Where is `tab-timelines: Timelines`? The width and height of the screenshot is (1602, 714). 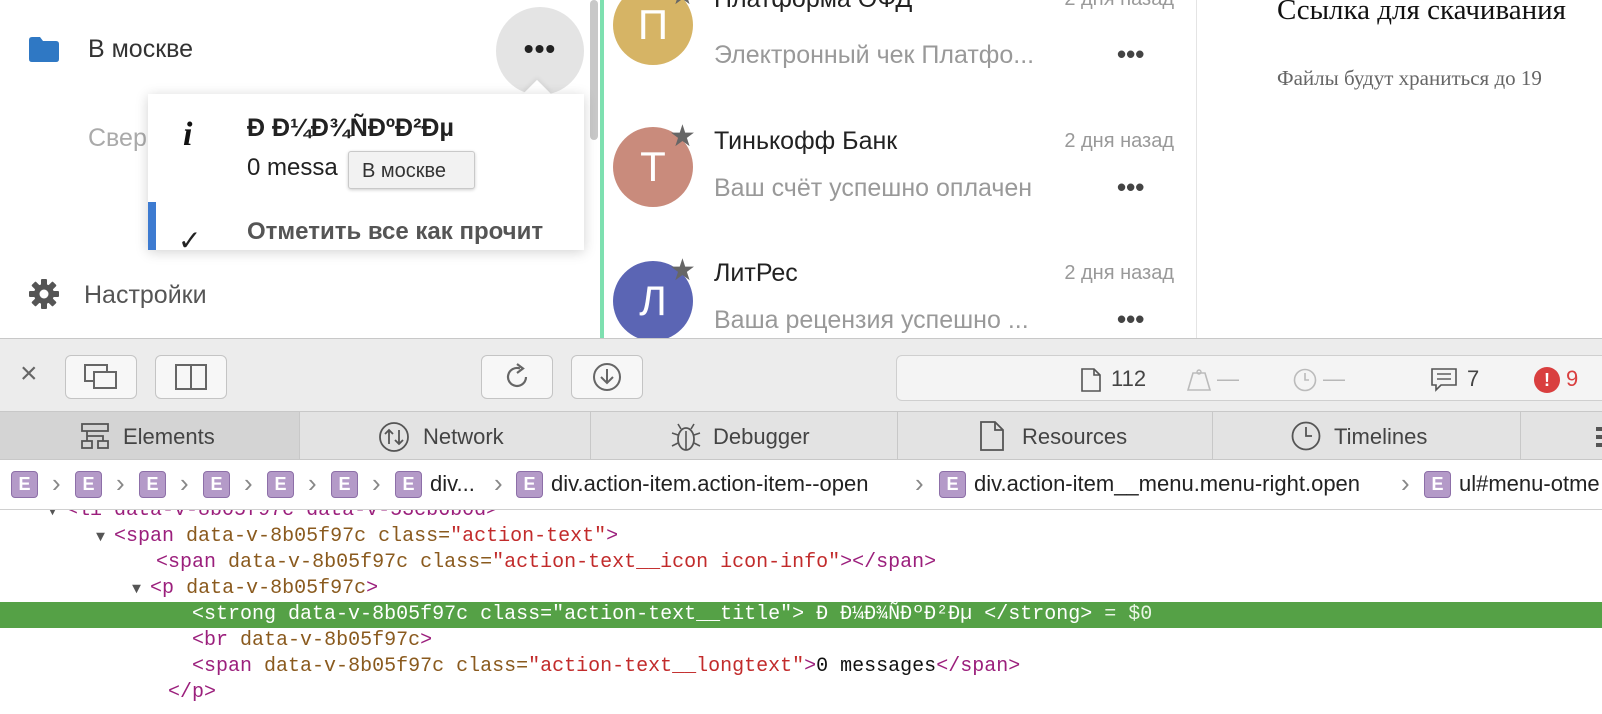
tab-timelines: Timelines is located at coordinates (1367, 435).